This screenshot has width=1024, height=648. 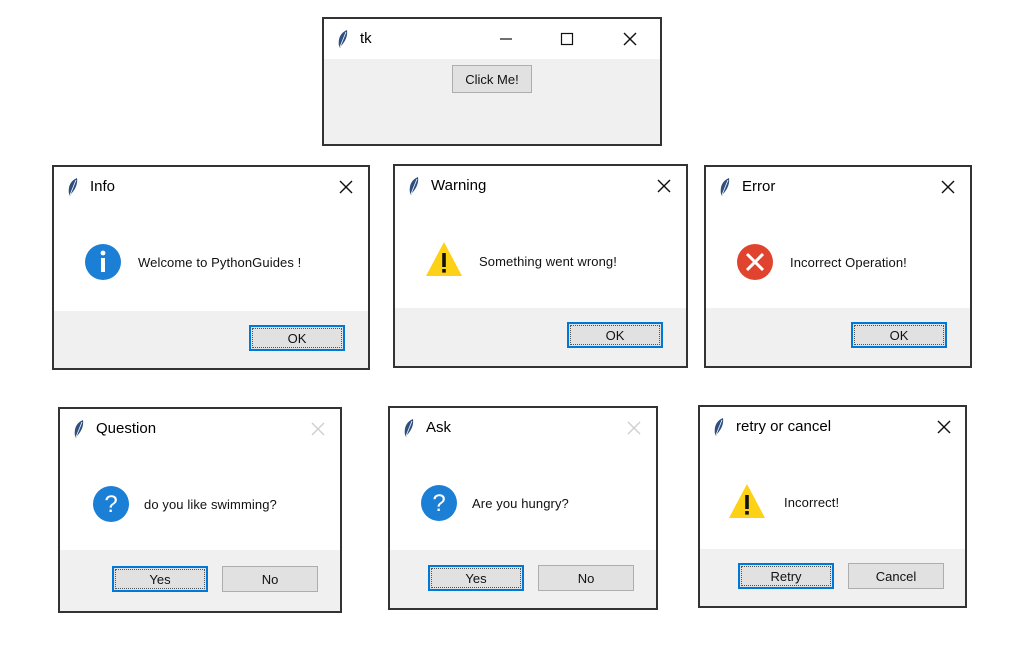 What do you see at coordinates (103, 186) in the screenshot?
I see `dialog-title: Info` at bounding box center [103, 186].